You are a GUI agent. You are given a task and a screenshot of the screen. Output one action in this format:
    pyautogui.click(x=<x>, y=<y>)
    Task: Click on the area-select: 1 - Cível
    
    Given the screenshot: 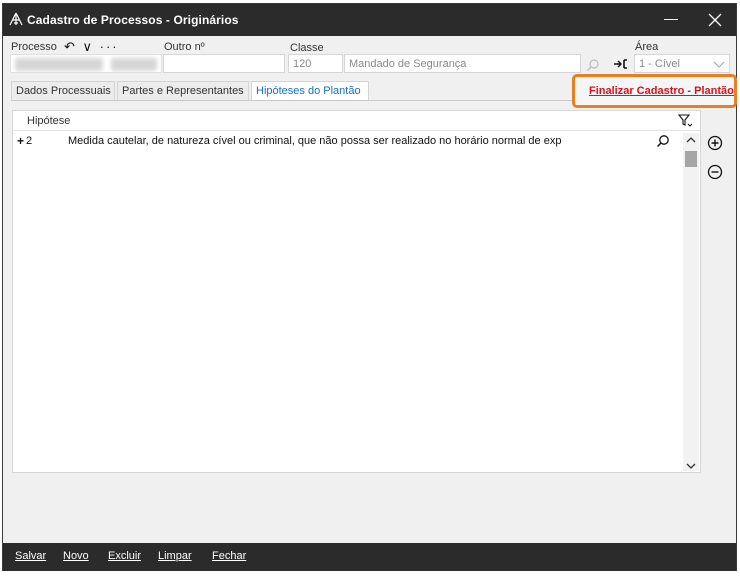 What is the action you would take?
    pyautogui.click(x=682, y=63)
    